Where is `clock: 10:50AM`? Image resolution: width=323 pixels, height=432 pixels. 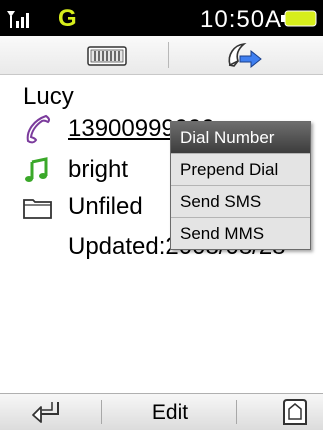
clock: 10:50AM is located at coordinates (242, 19).